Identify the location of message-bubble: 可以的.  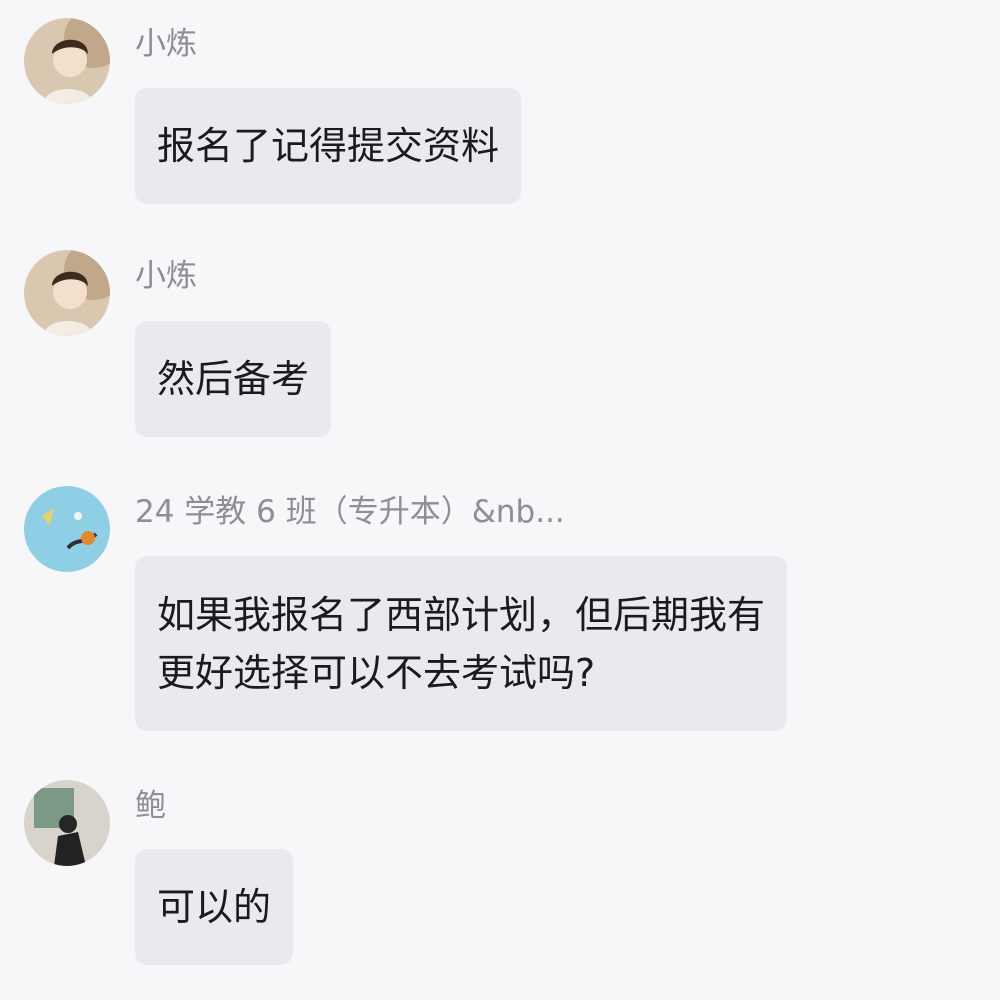
(214, 907).